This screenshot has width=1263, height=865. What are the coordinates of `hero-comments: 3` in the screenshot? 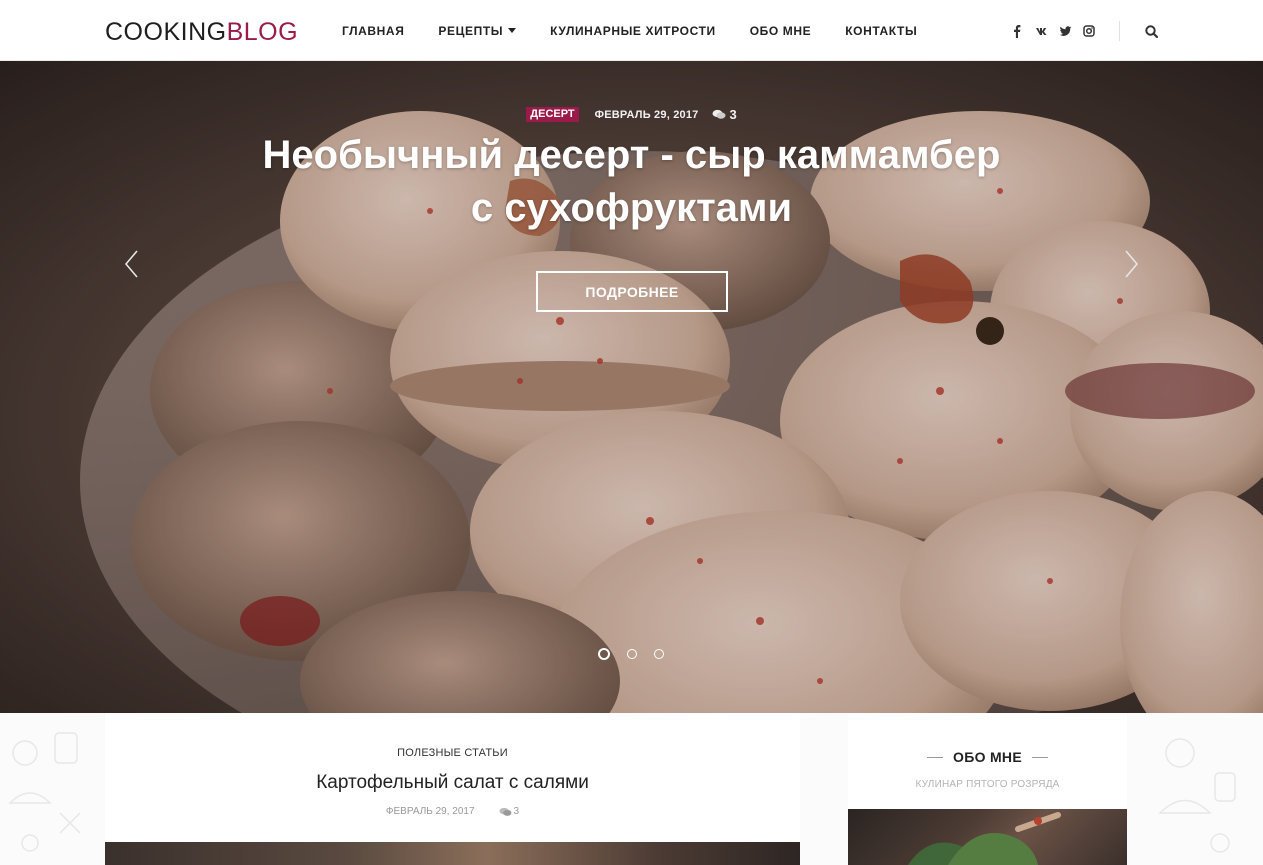 It's located at (724, 114).